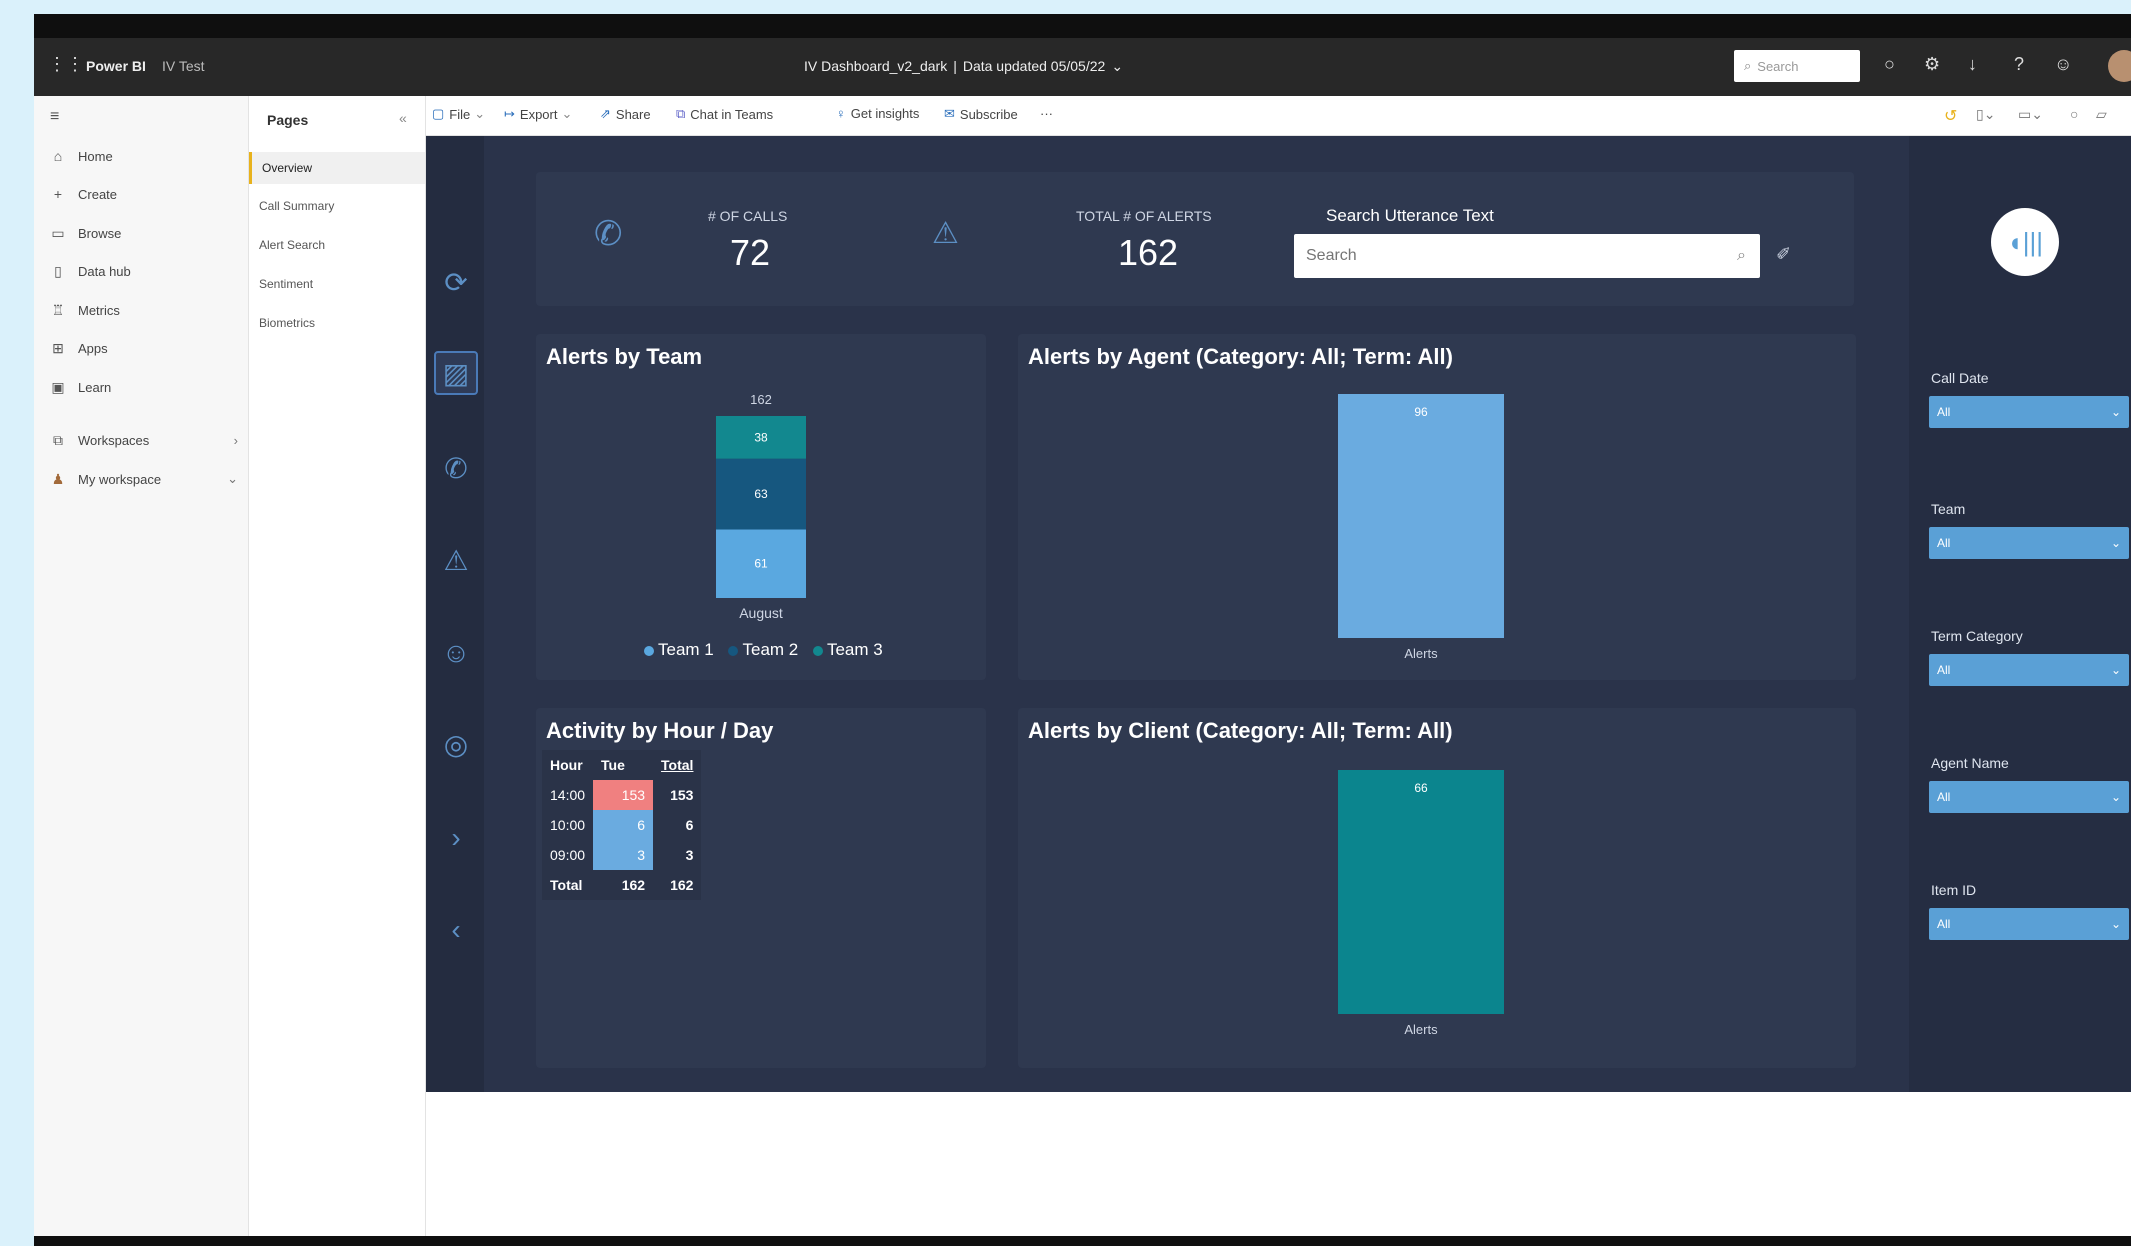 The width and height of the screenshot is (2131, 1246). Describe the element at coordinates (456, 744) in the screenshot. I see `fingerprint-icon: ◎` at that location.